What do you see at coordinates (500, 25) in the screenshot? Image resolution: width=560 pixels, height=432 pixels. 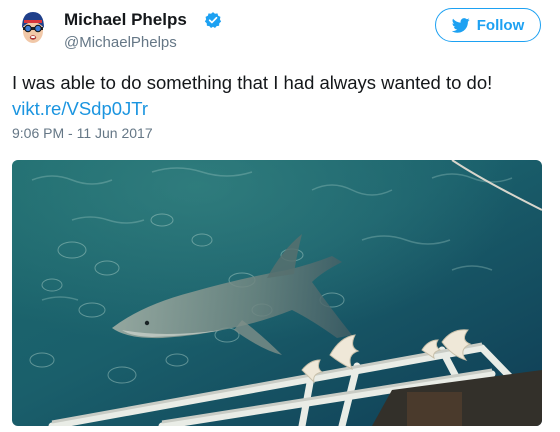 I see `follow-button-label: Follow` at bounding box center [500, 25].